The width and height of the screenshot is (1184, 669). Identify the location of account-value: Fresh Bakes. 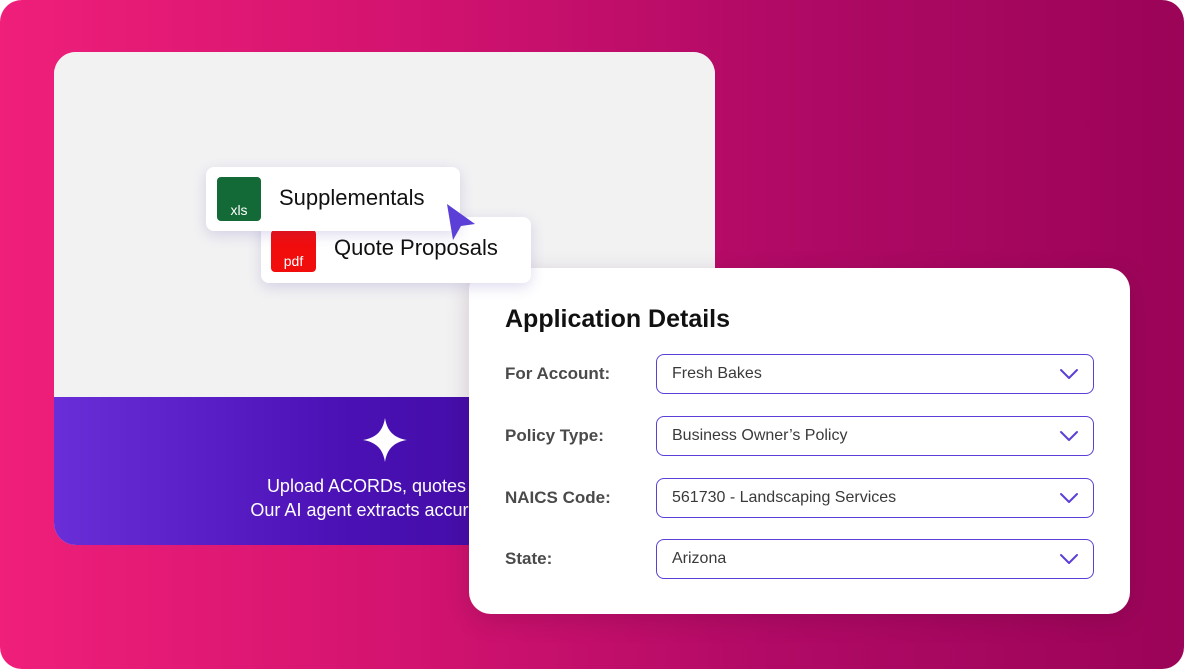
(717, 373).